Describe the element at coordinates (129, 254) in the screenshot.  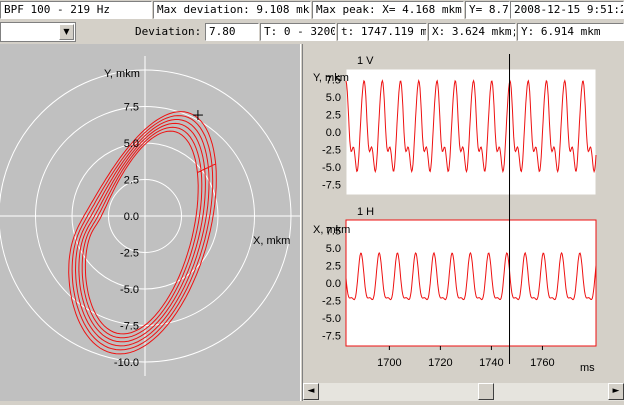
I see `orbit-y-tick-label: -2.5` at that location.